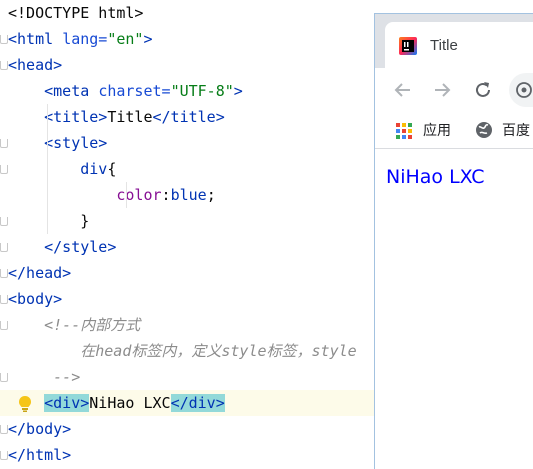 The height and width of the screenshot is (469, 533). I want to click on apps-grid-icon, so click(404, 131).